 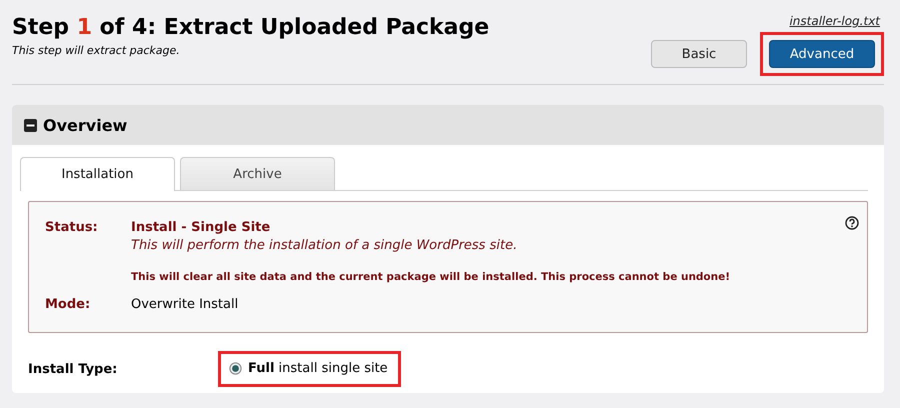 I want to click on warning-text: This will clear all site data and the current package will be installed. This process cannot be undone!, so click(x=431, y=277).